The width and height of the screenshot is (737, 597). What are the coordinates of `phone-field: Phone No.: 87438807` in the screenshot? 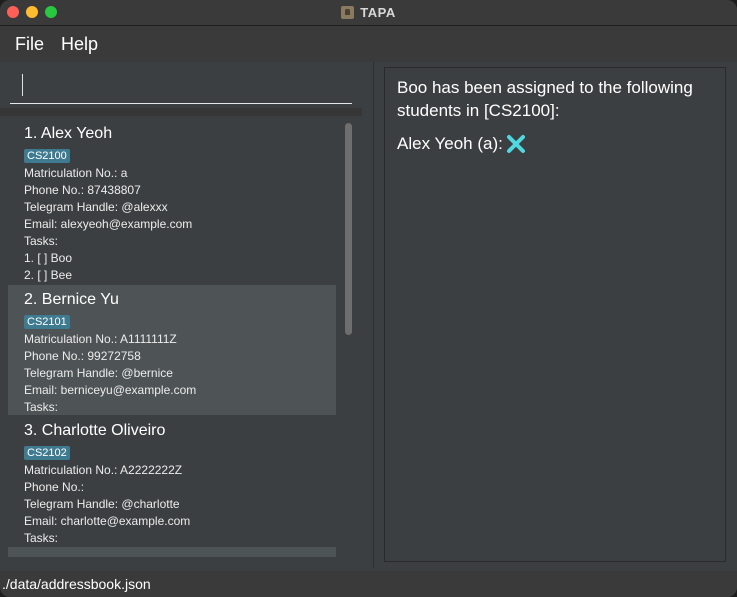 It's located at (82, 190).